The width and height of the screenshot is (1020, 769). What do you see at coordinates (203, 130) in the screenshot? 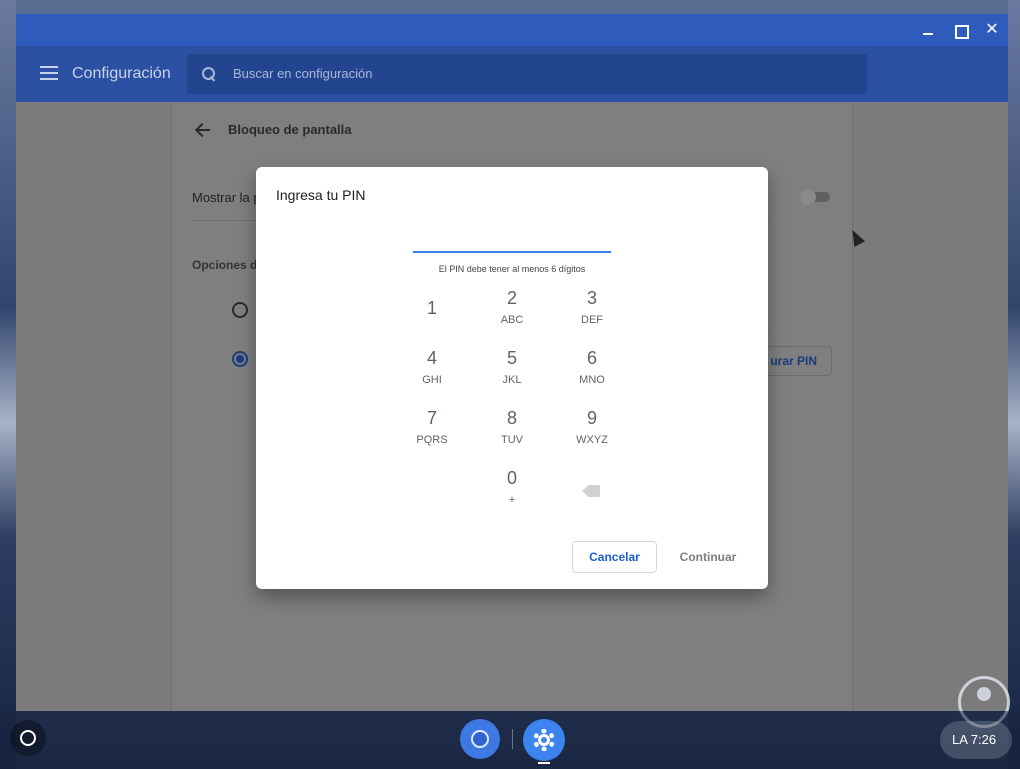
I see `back-arrow-icon` at bounding box center [203, 130].